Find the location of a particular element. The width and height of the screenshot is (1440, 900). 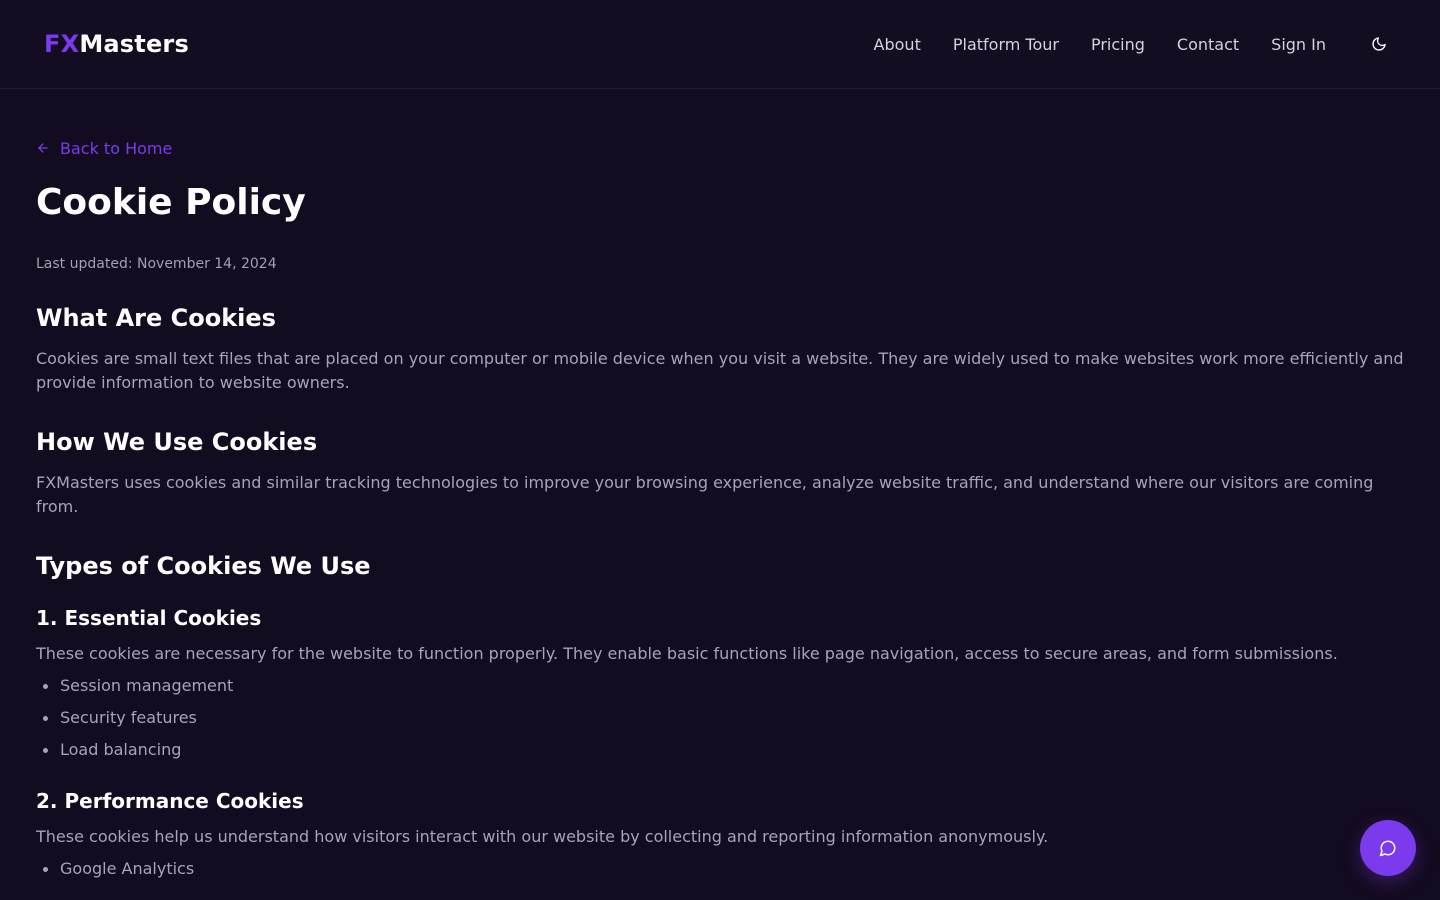

nav-contact: Contact is located at coordinates (1208, 44).